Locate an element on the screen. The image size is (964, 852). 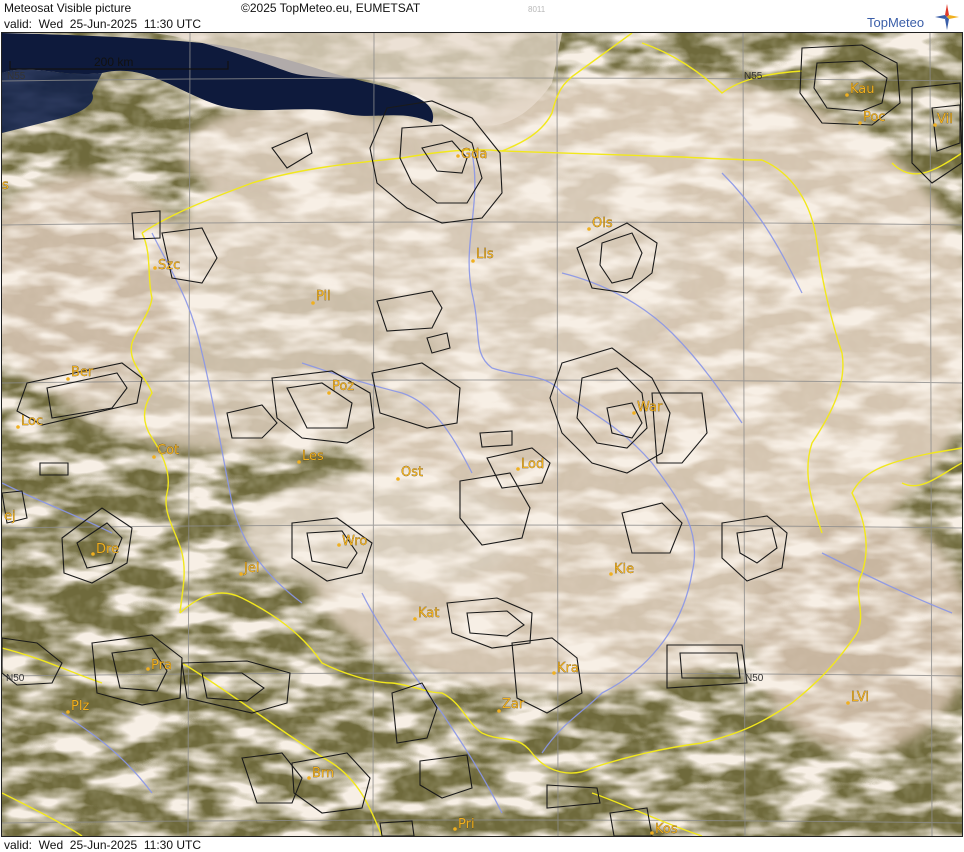
city-marker: Kos is located at coordinates (664, 829).